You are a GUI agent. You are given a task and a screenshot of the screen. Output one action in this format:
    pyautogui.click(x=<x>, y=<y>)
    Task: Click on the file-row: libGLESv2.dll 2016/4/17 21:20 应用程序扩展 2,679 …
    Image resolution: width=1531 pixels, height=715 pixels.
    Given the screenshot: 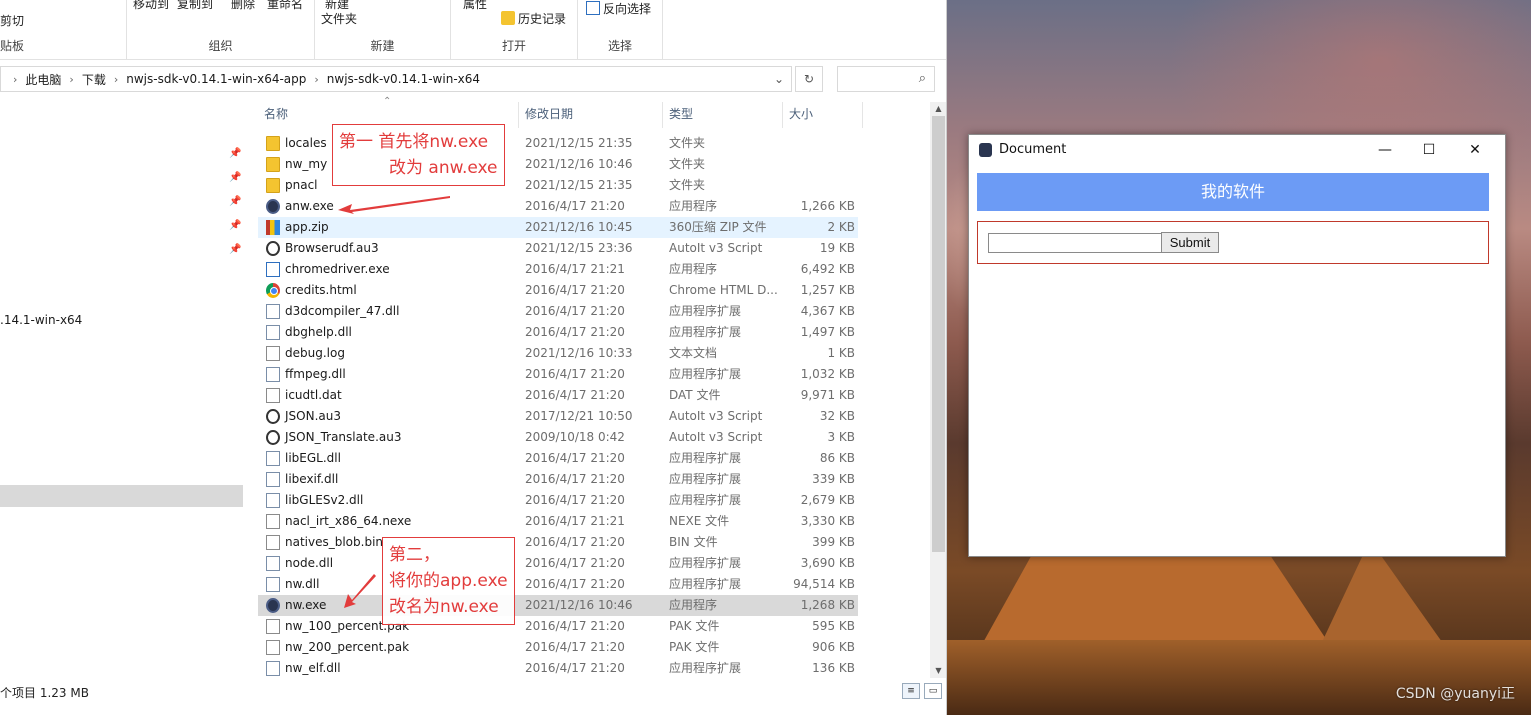 What is the action you would take?
    pyautogui.click(x=558, y=500)
    